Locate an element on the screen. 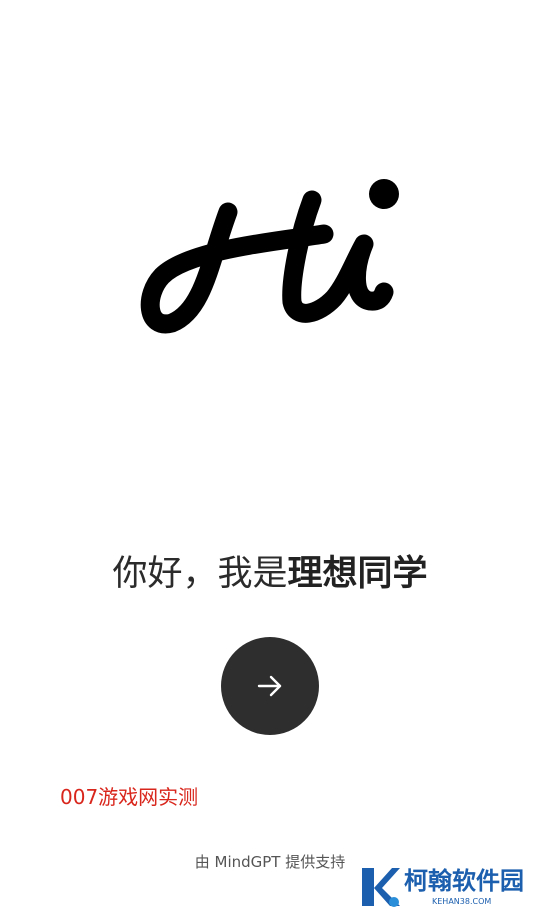  brand-name: 柯翰软件园 is located at coordinates (464, 881).